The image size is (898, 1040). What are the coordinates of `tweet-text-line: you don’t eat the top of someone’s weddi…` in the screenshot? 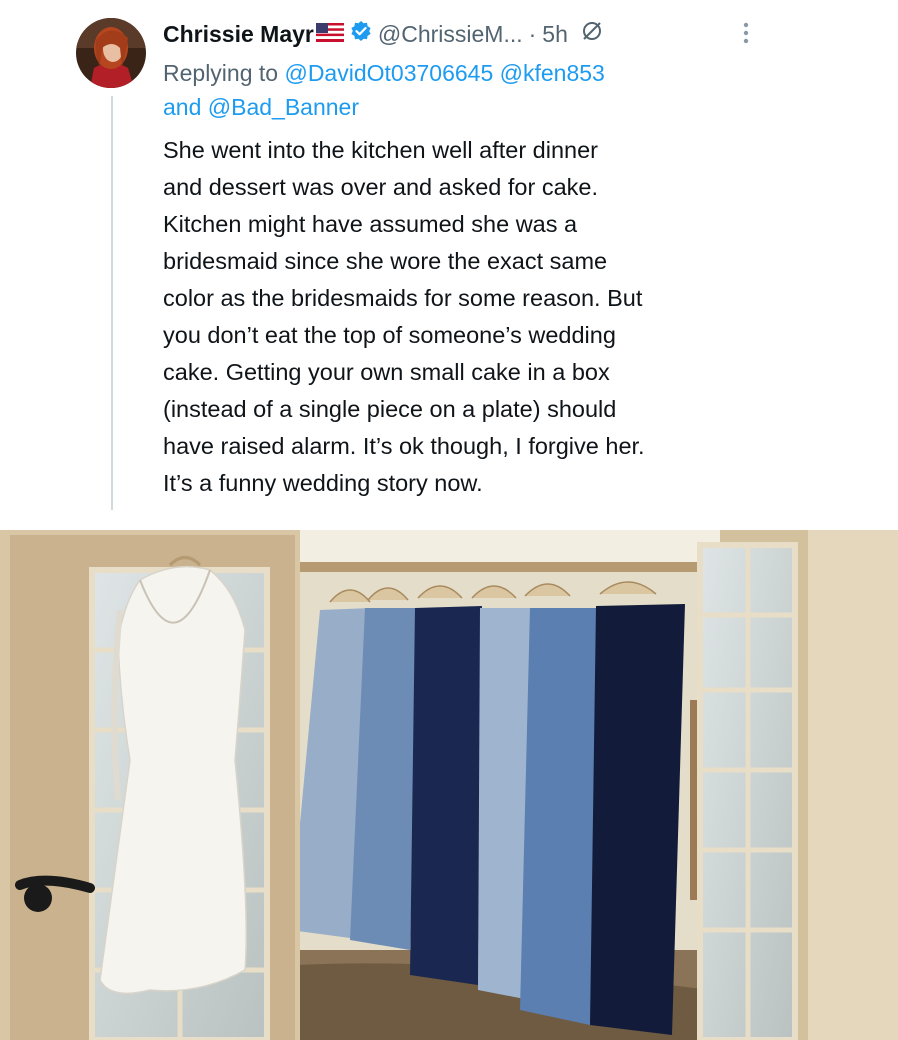 It's located at (389, 335).